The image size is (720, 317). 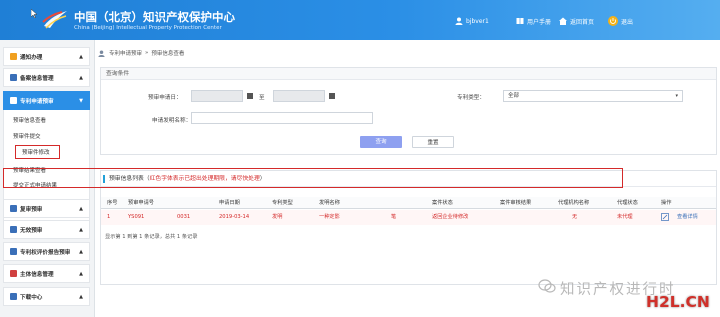 I want to click on watermark-logo: H2L.CN, so click(x=678, y=302).